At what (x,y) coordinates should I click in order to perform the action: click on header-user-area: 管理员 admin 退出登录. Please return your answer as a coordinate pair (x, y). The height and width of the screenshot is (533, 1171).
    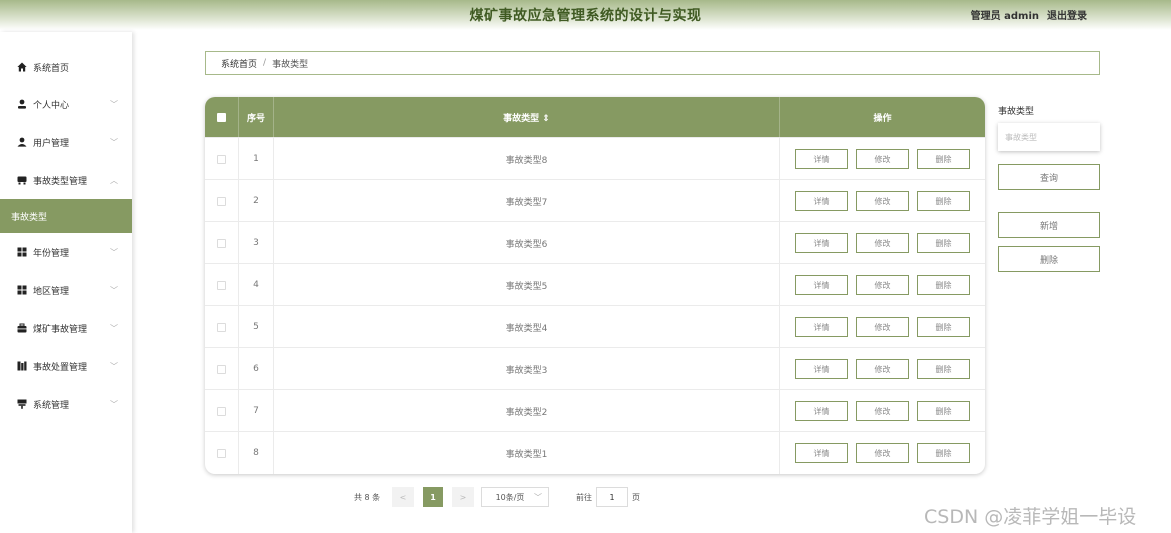
    Looking at the image, I should click on (1029, 14).